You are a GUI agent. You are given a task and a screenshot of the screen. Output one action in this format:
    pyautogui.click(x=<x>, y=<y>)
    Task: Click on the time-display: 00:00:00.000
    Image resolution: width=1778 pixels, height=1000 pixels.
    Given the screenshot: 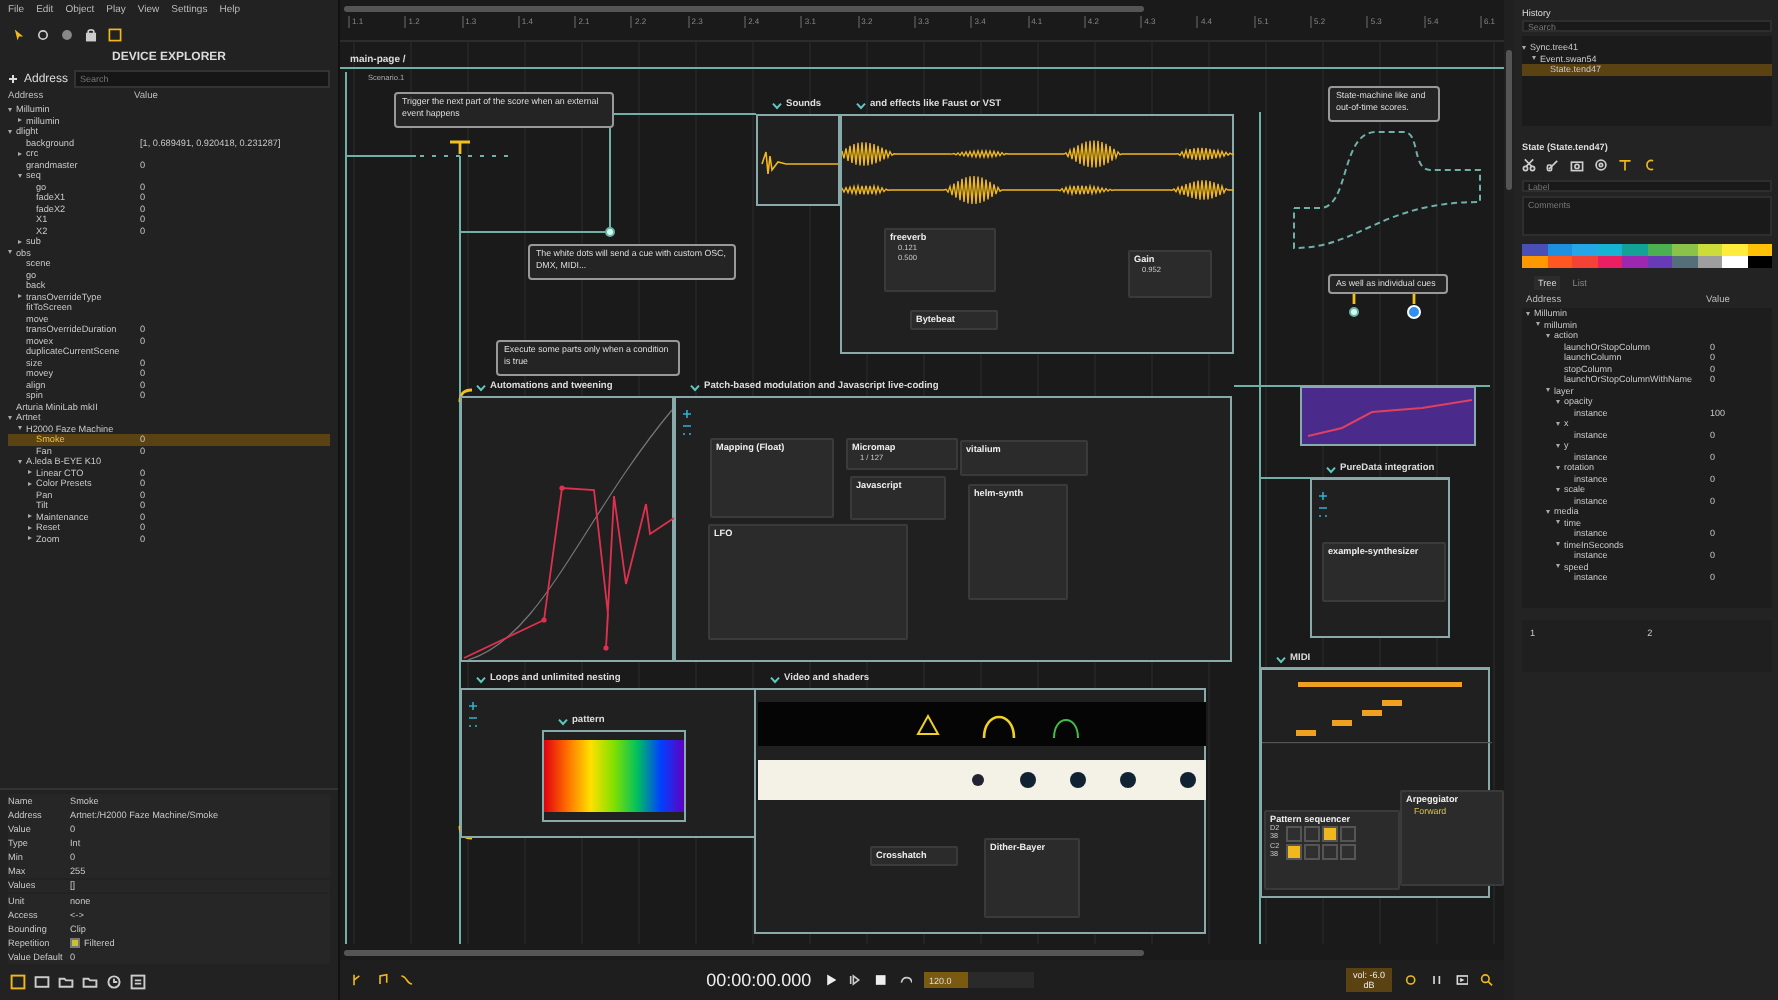 What is the action you would take?
    pyautogui.click(x=759, y=980)
    